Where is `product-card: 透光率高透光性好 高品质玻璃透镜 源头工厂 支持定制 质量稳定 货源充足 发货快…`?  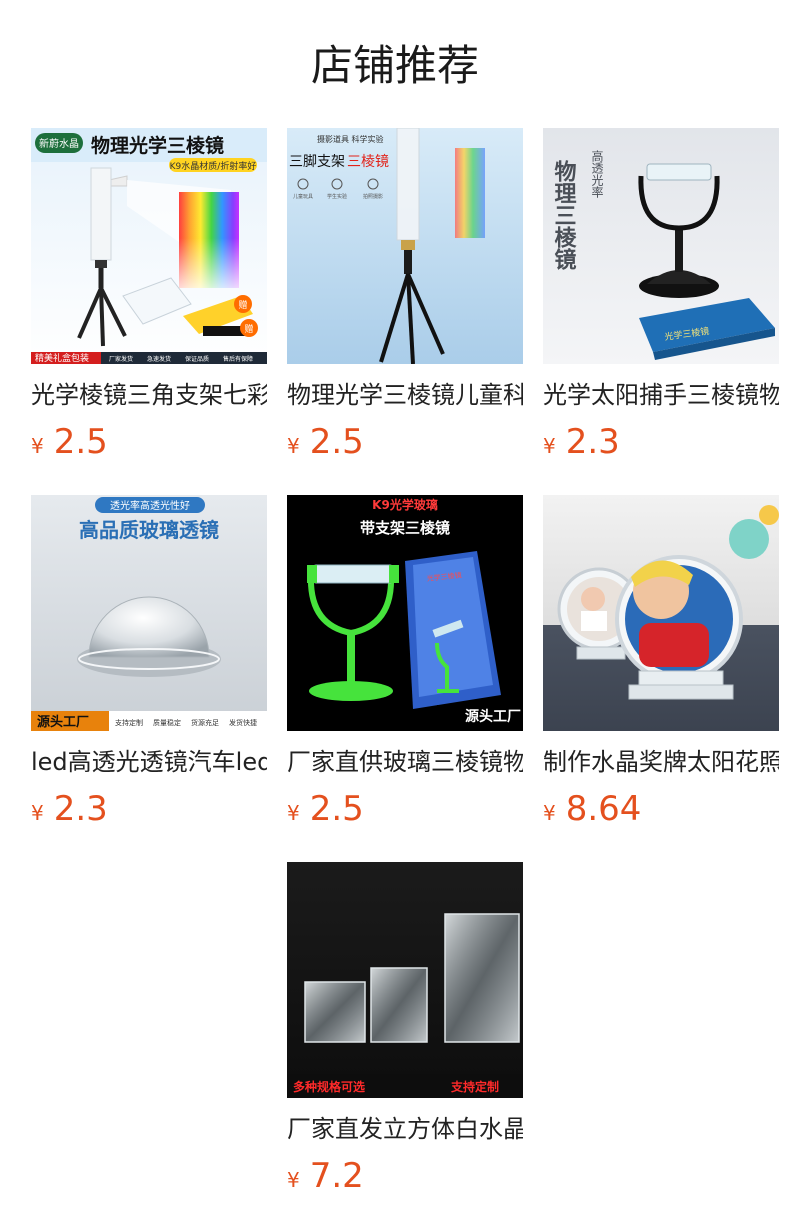 product-card: 透光率高透光性好 高品质玻璃透镜 源头工厂 支持定制 质量稳定 货源充足 发货快… is located at coordinates (149, 662).